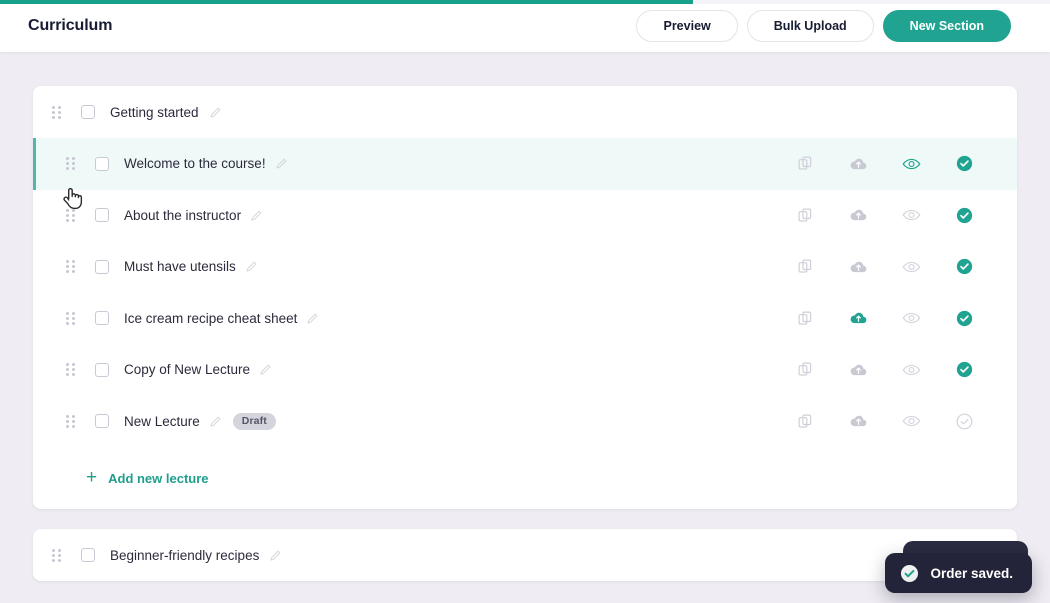 The width and height of the screenshot is (1050, 603). Describe the element at coordinates (180, 267) in the screenshot. I see `lecture-title: Must have utensils` at that location.